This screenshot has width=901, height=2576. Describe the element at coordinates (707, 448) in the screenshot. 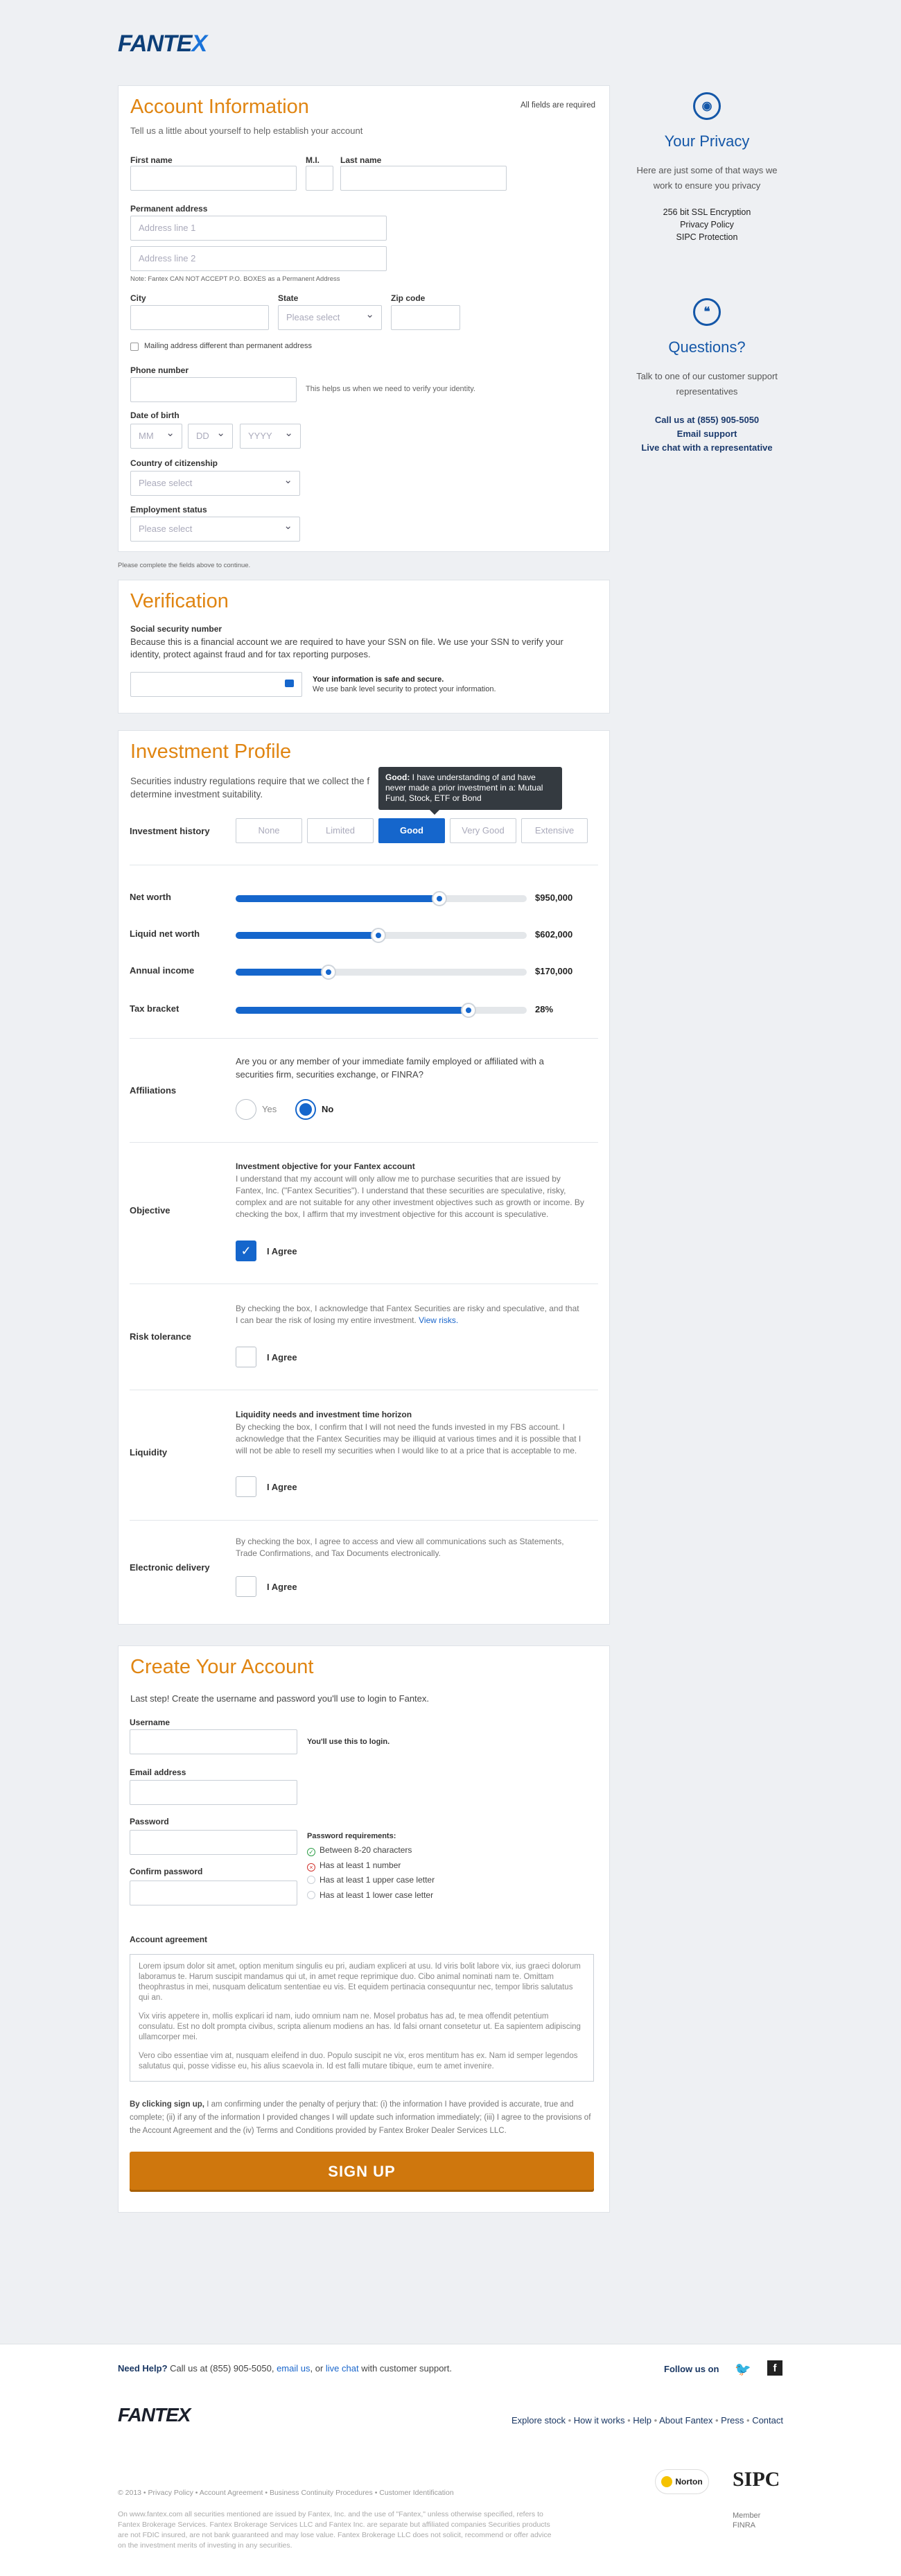

I see `live-chat-link: Live chat with a representative` at that location.